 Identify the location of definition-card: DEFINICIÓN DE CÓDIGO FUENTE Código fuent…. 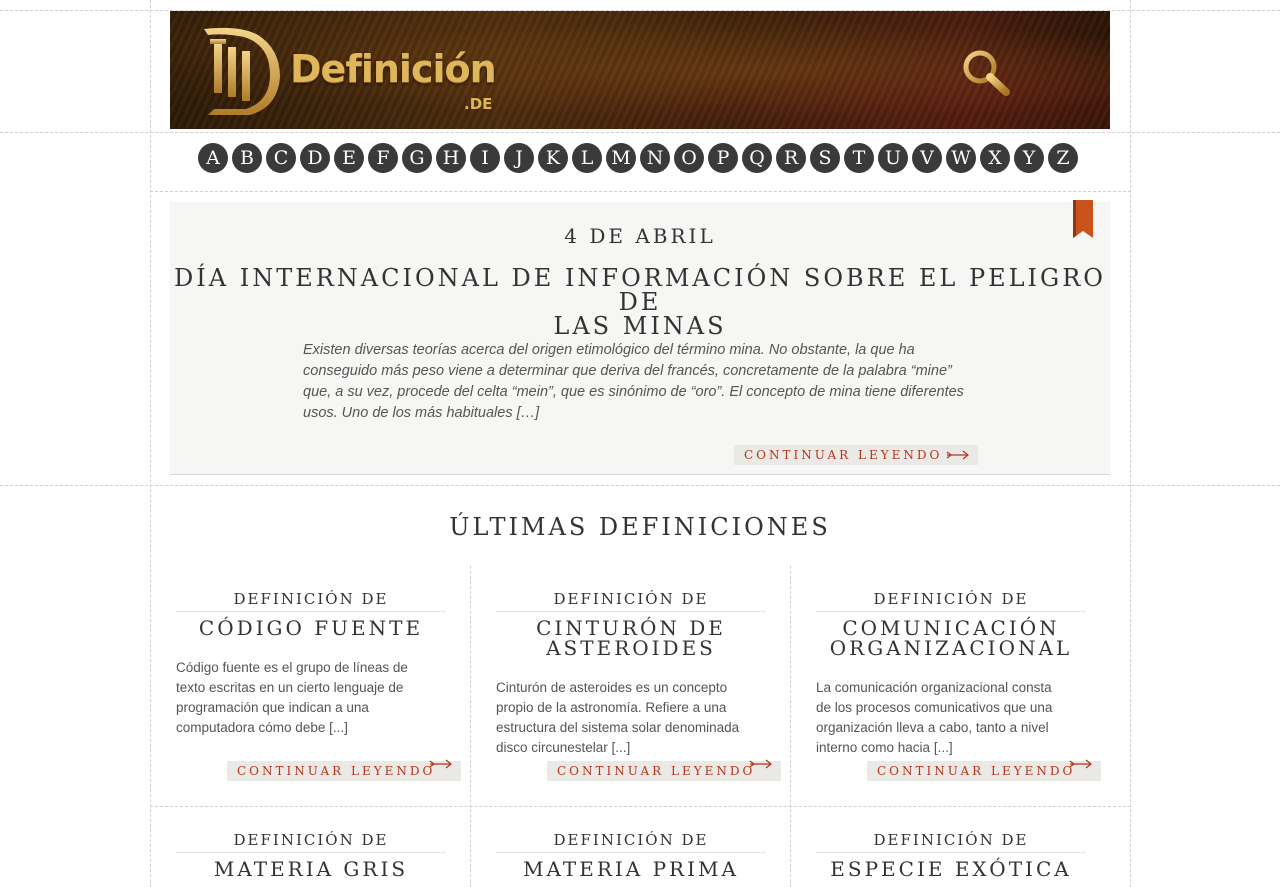
(311, 664).